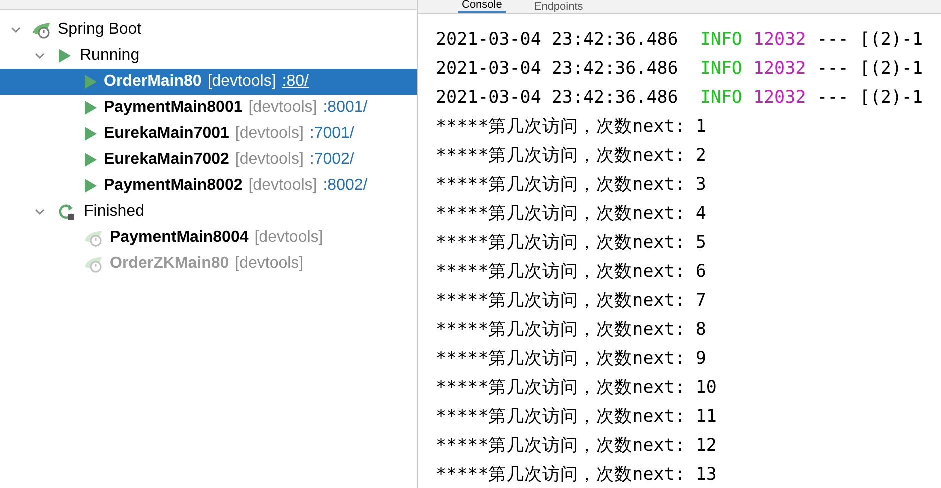 The image size is (941, 488). I want to click on root-label: Spring Boot, so click(100, 30).